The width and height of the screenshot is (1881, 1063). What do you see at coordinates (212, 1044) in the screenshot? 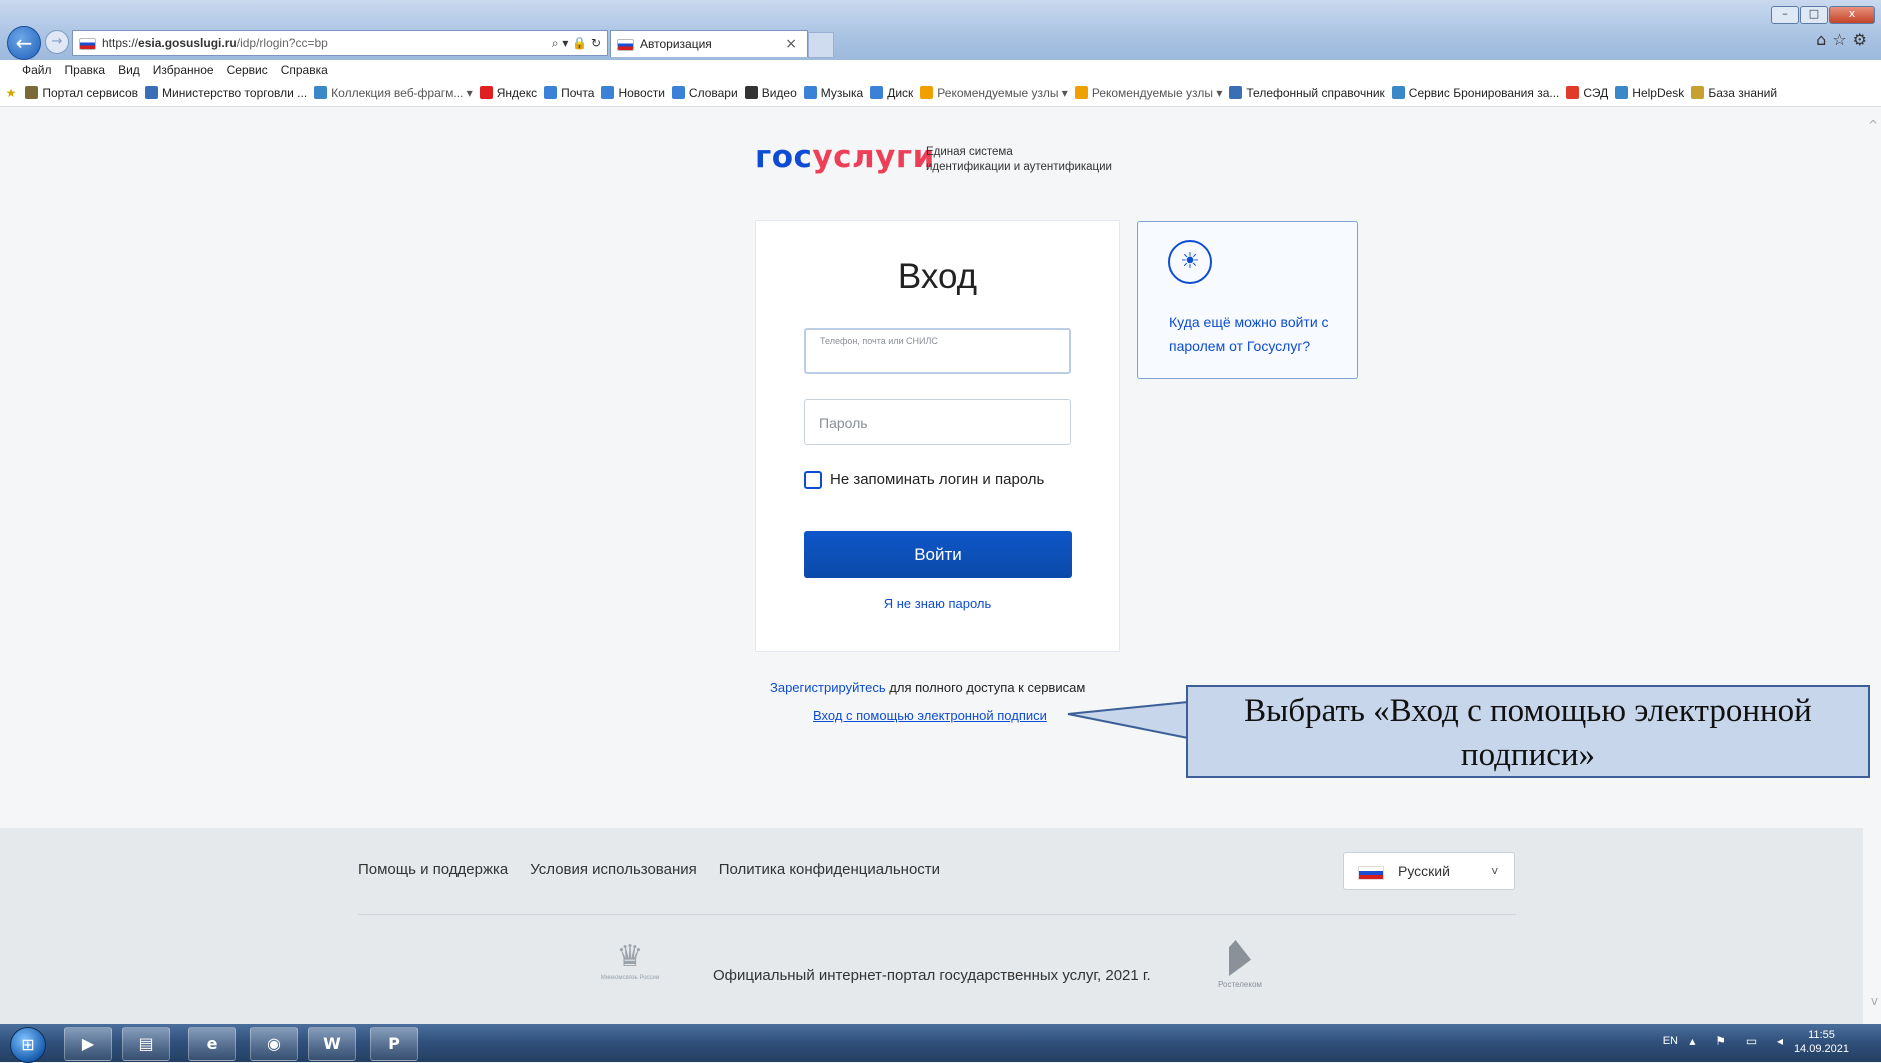
I see `internet-explorer-icon: e` at bounding box center [212, 1044].